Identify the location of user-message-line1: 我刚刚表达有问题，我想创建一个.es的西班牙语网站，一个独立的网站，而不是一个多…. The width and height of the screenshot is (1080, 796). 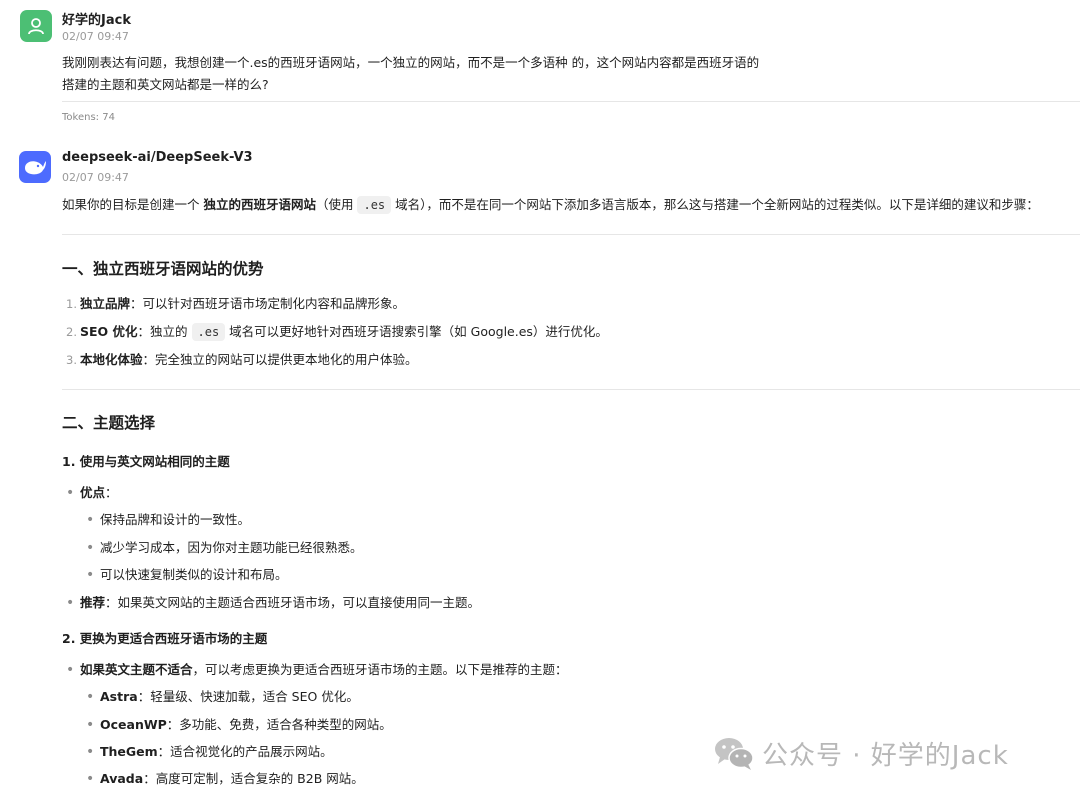
(411, 62).